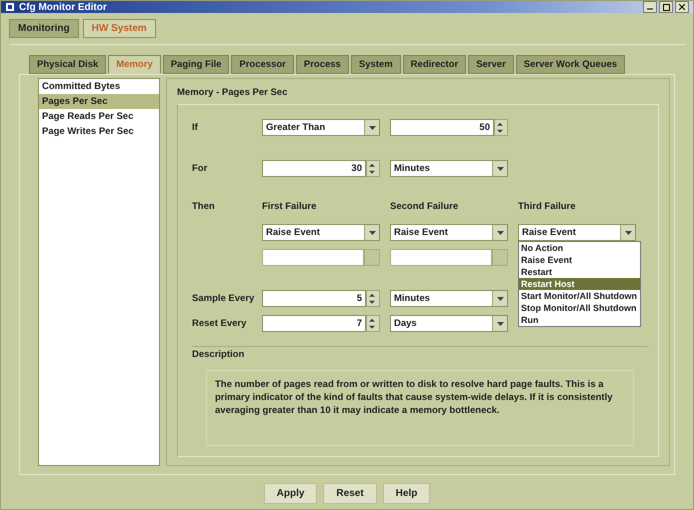 The width and height of the screenshot is (694, 510). What do you see at coordinates (195, 127) in the screenshot?
I see `field-label: If` at bounding box center [195, 127].